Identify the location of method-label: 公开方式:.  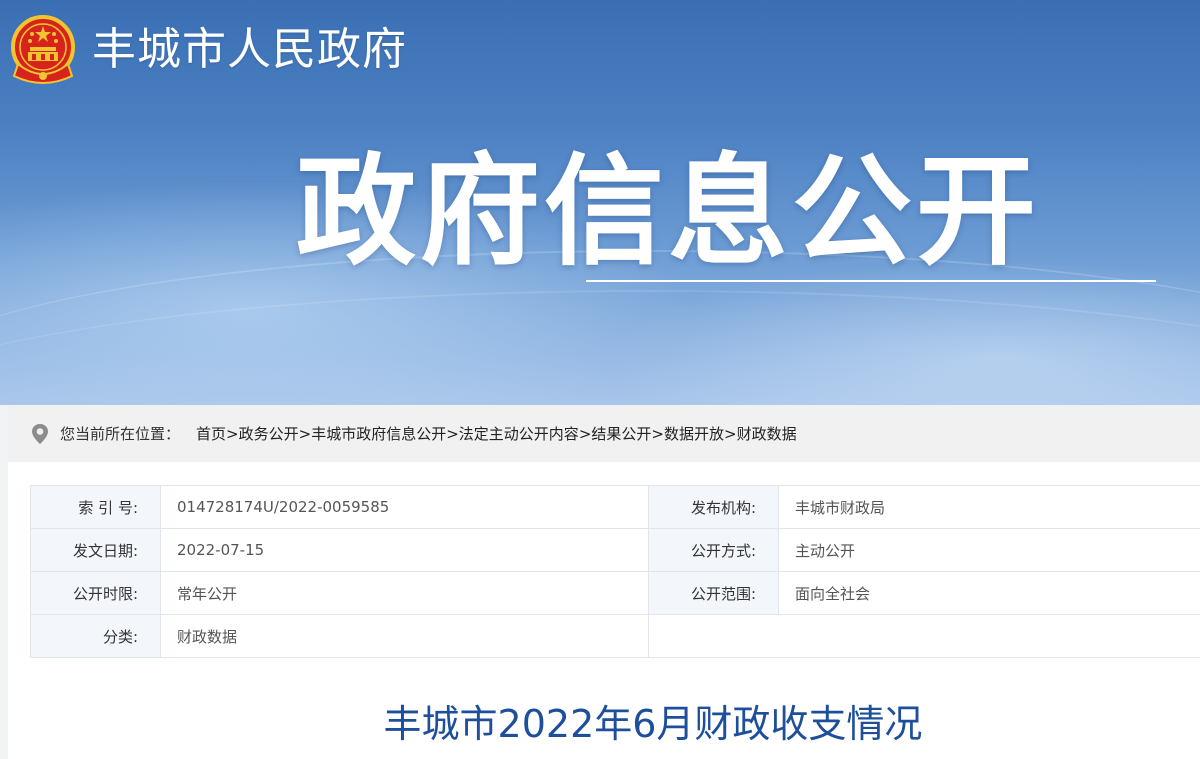
(713, 550).